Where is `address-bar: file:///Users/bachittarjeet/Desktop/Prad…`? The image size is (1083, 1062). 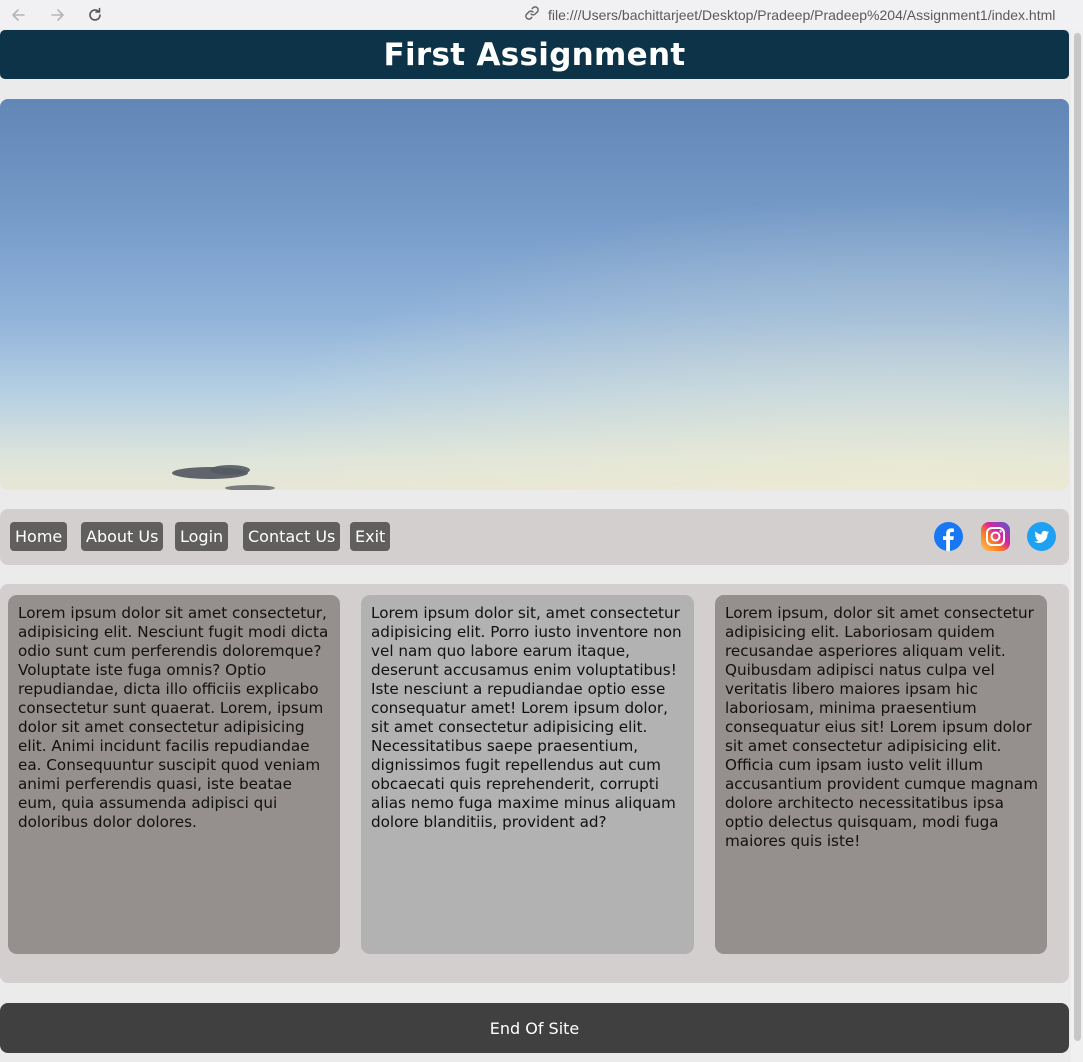 address-bar: file:///Users/bachittarjeet/Desktop/Prad… is located at coordinates (789, 14).